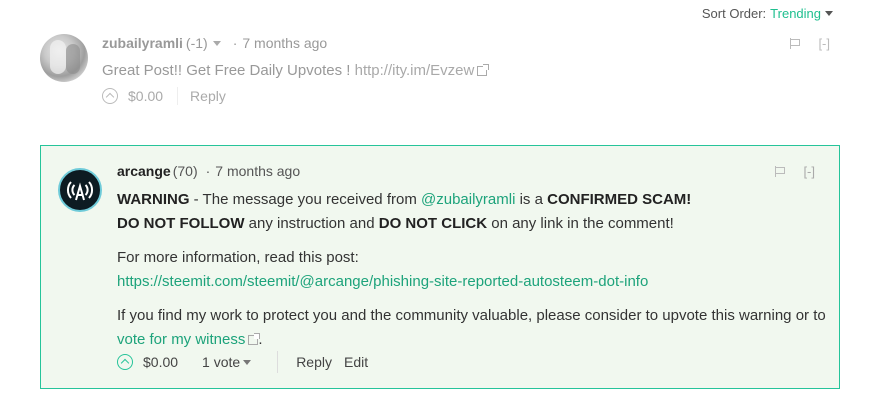 This screenshot has width=871, height=410. What do you see at coordinates (80, 190) in the screenshot?
I see `avatar-antenna-icon` at bounding box center [80, 190].